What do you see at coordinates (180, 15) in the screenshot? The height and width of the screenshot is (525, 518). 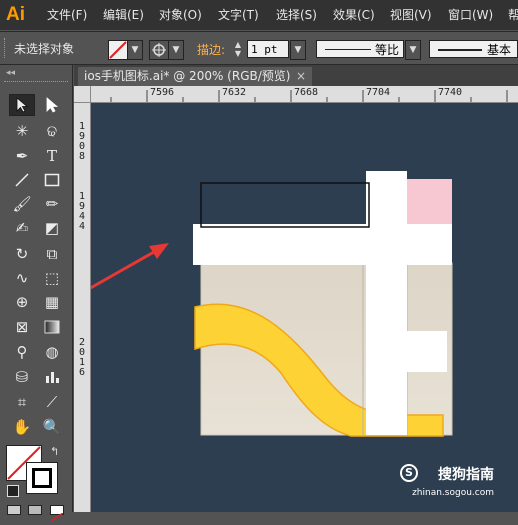 I see `menu-object: 对象(O)` at bounding box center [180, 15].